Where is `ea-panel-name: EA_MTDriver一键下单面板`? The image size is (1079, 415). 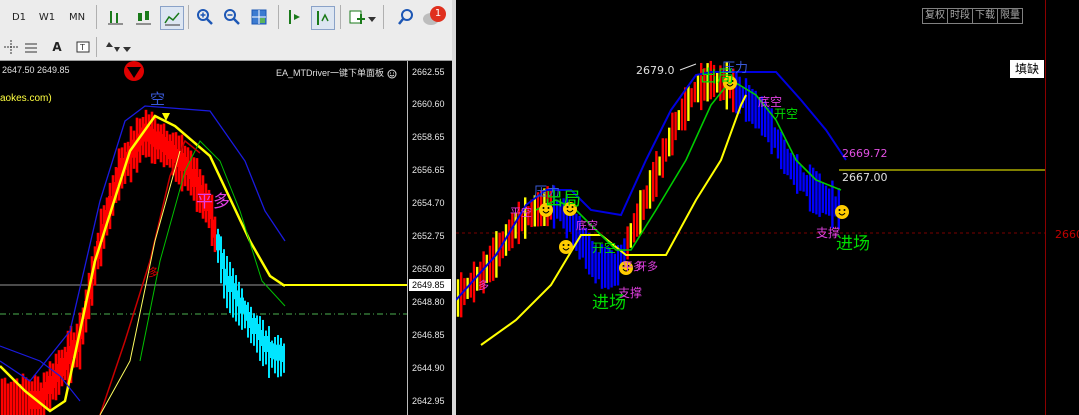 ea-panel-name: EA_MTDriver一键下单面板 is located at coordinates (330, 73).